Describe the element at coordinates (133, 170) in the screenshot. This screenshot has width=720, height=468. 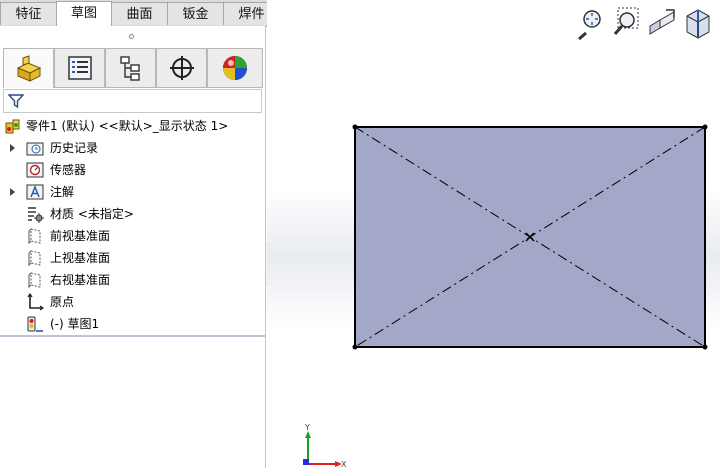
I see `tree-item-sensors: 传感器` at that location.